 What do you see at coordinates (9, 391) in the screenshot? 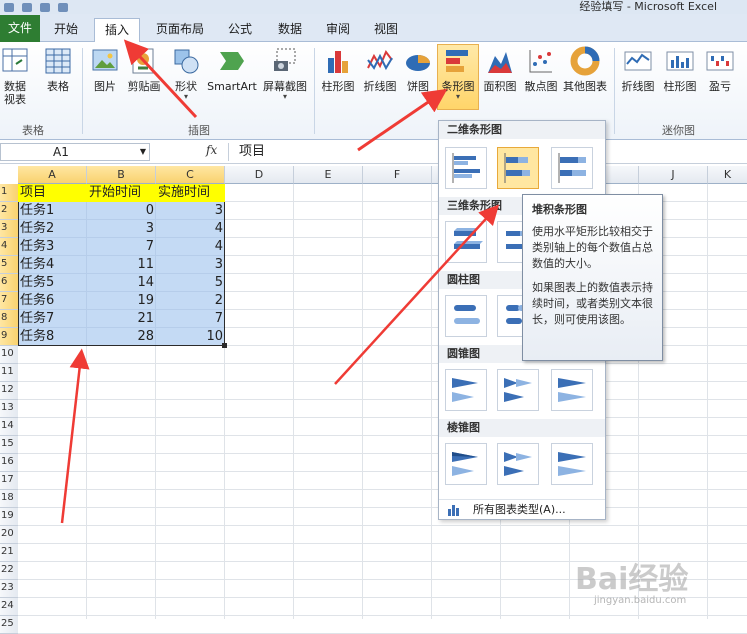
I see `row-header-12: 12` at bounding box center [9, 391].